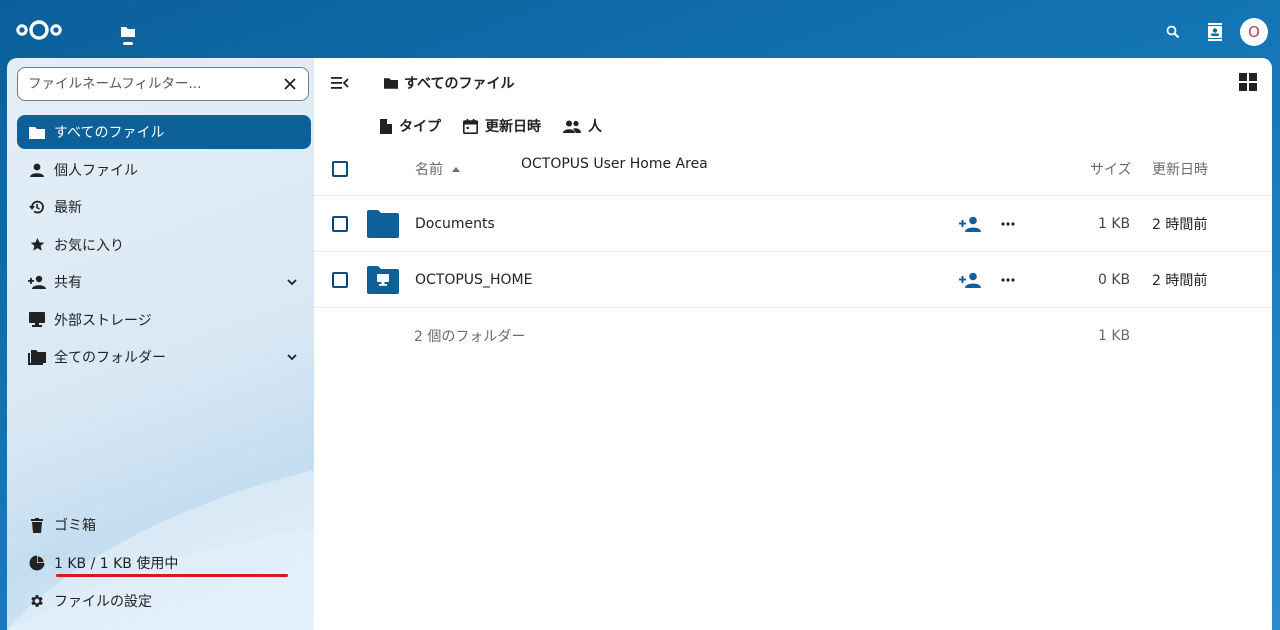 The height and width of the screenshot is (630, 1280). Describe the element at coordinates (164, 170) in the screenshot. I see `sidebar-item-personal-files: 個人ファイル` at that location.